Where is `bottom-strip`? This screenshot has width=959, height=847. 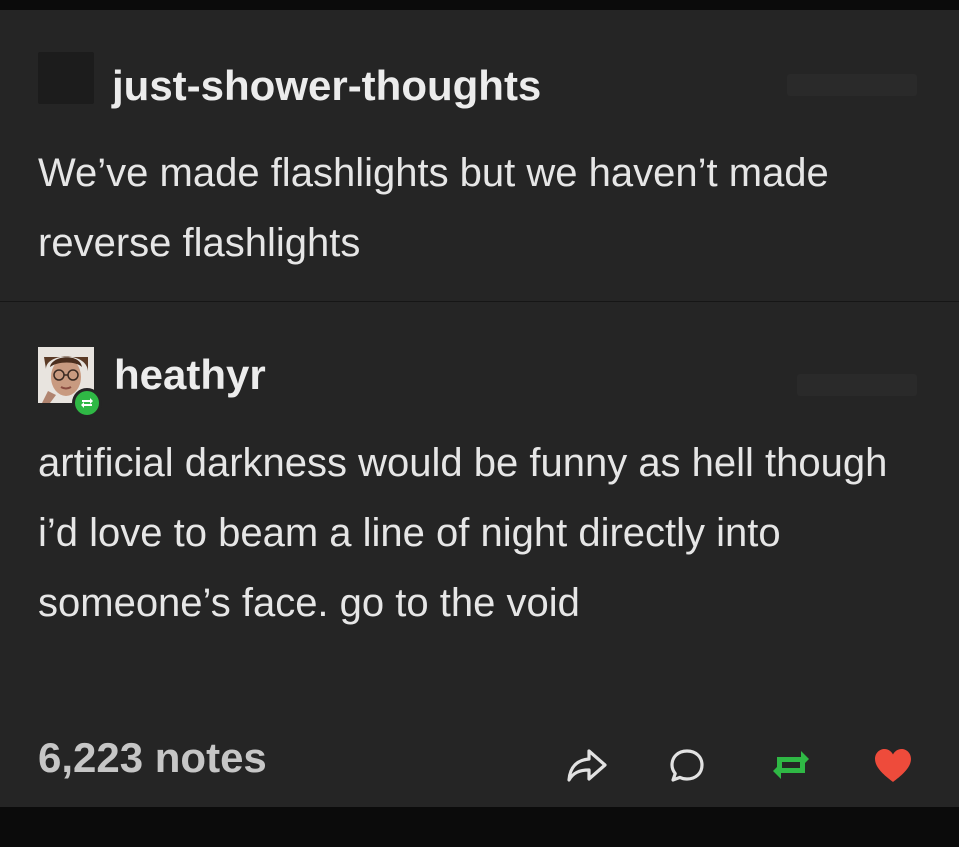 bottom-strip is located at coordinates (479, 827).